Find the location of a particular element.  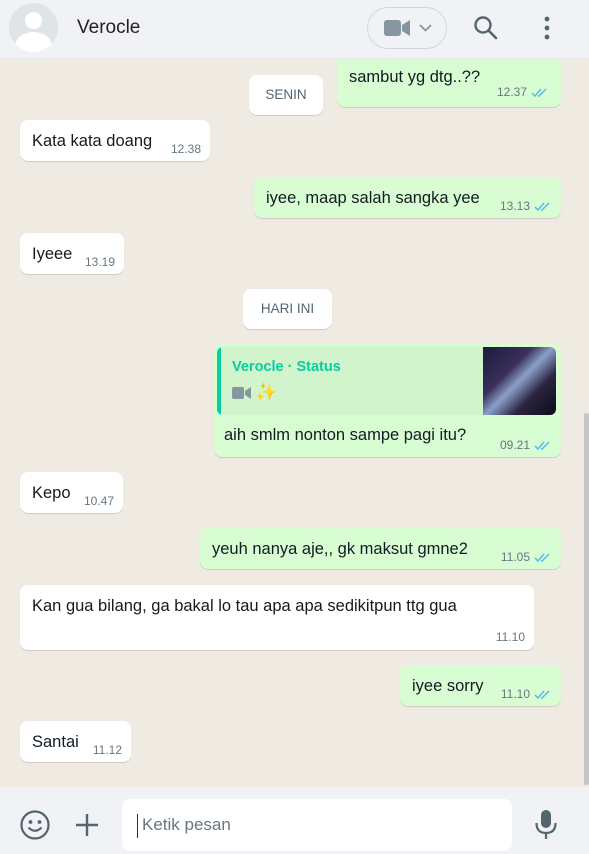

text-caret is located at coordinates (137, 826).